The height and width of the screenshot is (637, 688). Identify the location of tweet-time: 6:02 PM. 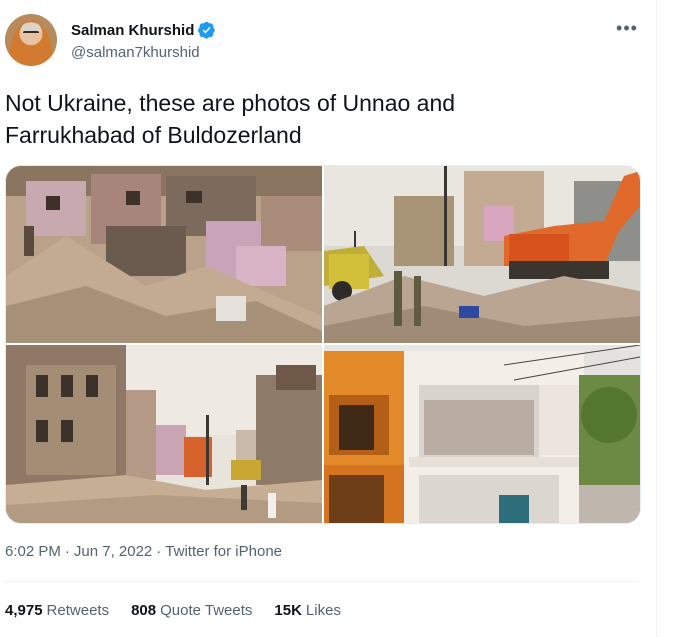
(33, 551).